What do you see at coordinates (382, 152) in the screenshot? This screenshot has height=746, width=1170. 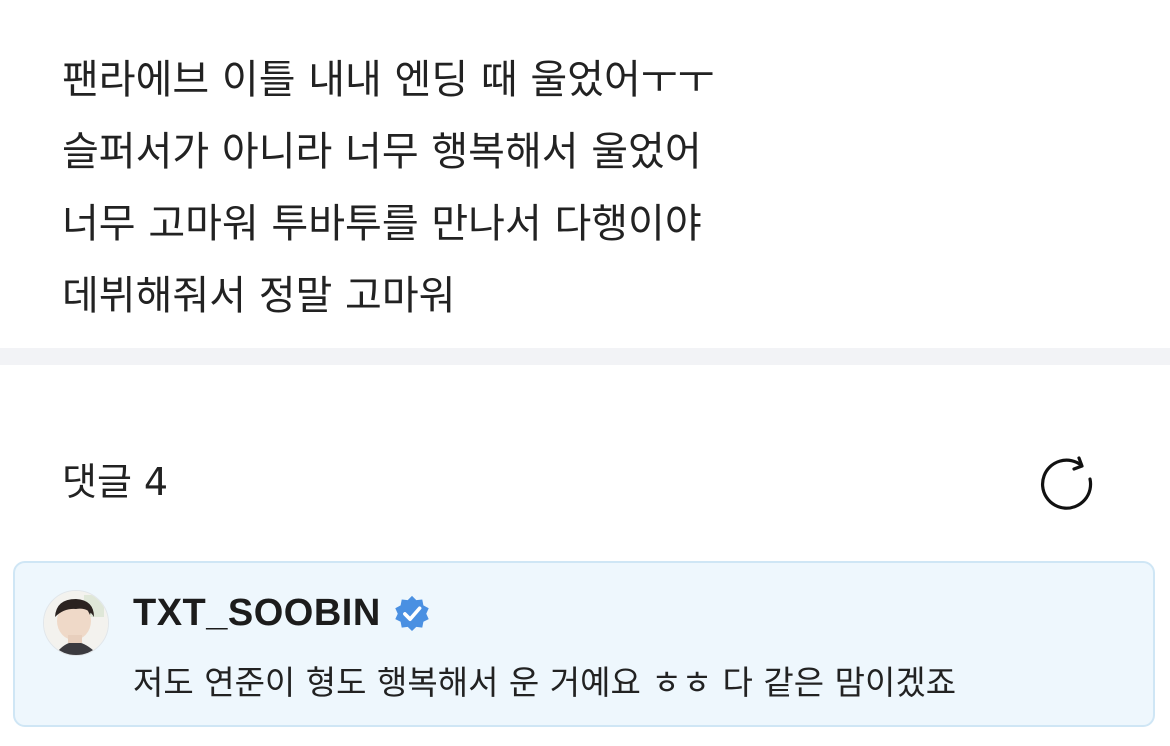 I see `post-line: 슬퍼서가 아니라 너무 행복해서 울었어` at bounding box center [382, 152].